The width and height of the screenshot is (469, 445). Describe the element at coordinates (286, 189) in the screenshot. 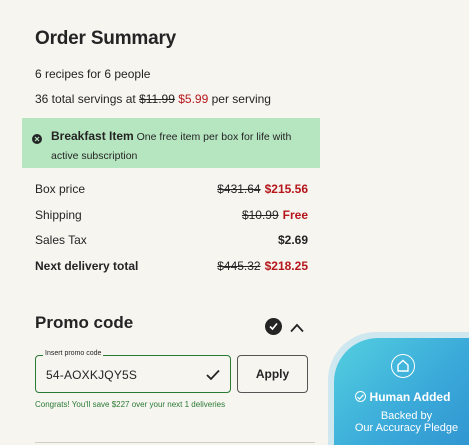

I see `price-row-new: $215.56` at that location.